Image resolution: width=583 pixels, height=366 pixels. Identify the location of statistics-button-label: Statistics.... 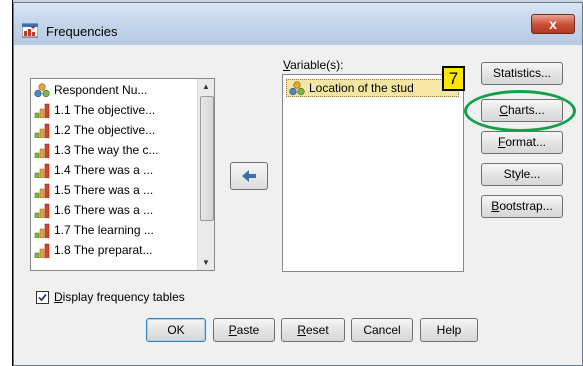
(521, 73).